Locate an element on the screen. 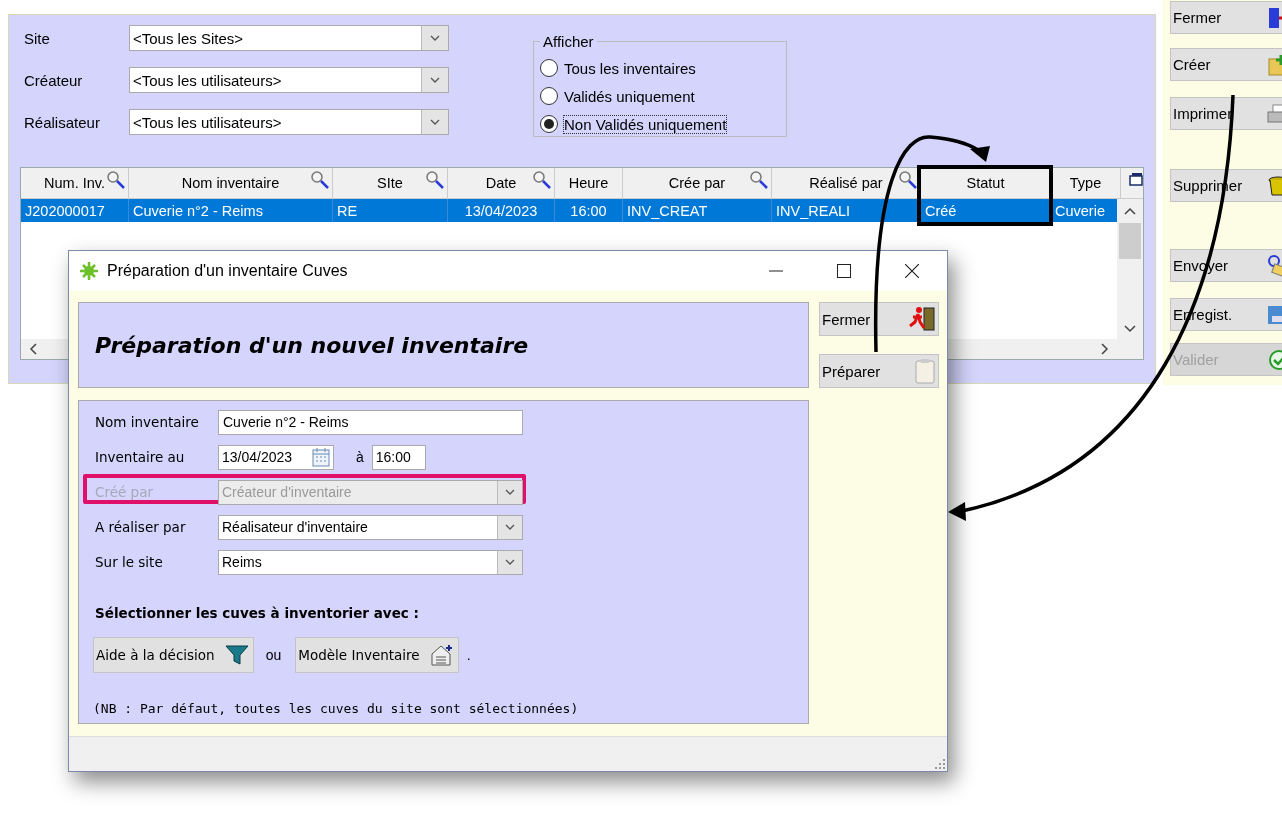 The height and width of the screenshot is (814, 1282). table-cell: INV_REALI is located at coordinates (846, 210).